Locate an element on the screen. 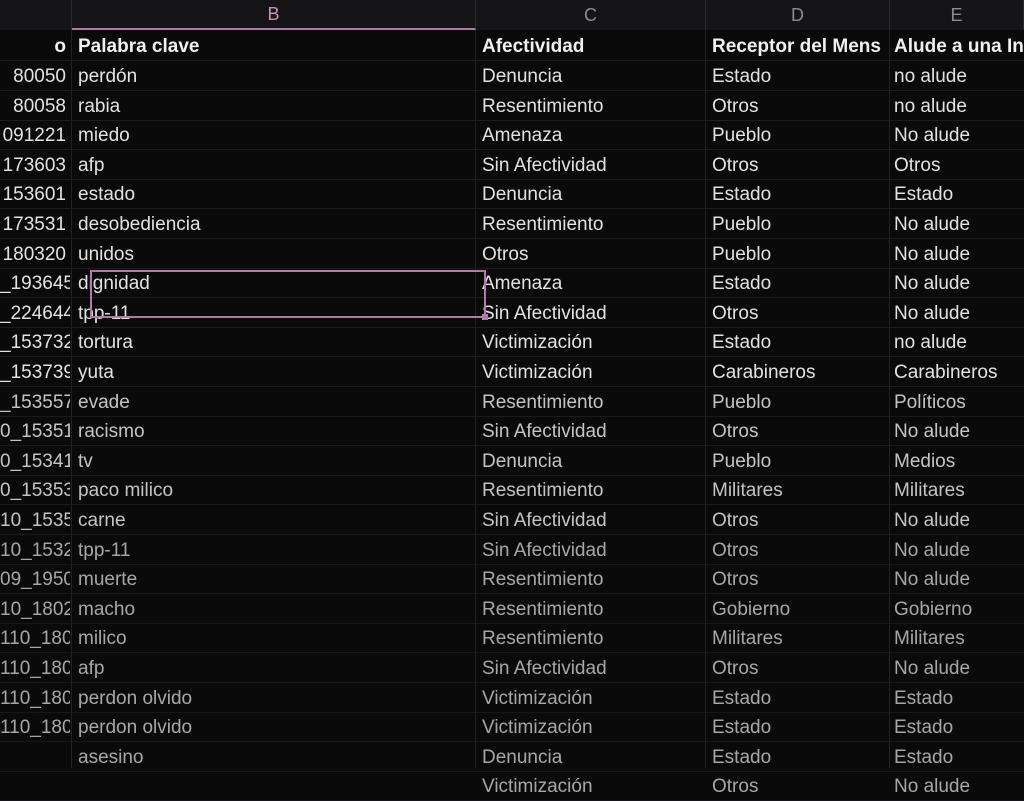 The width and height of the screenshot is (1024, 801). header-cell-afectividad: Afectividad is located at coordinates (589, 46).